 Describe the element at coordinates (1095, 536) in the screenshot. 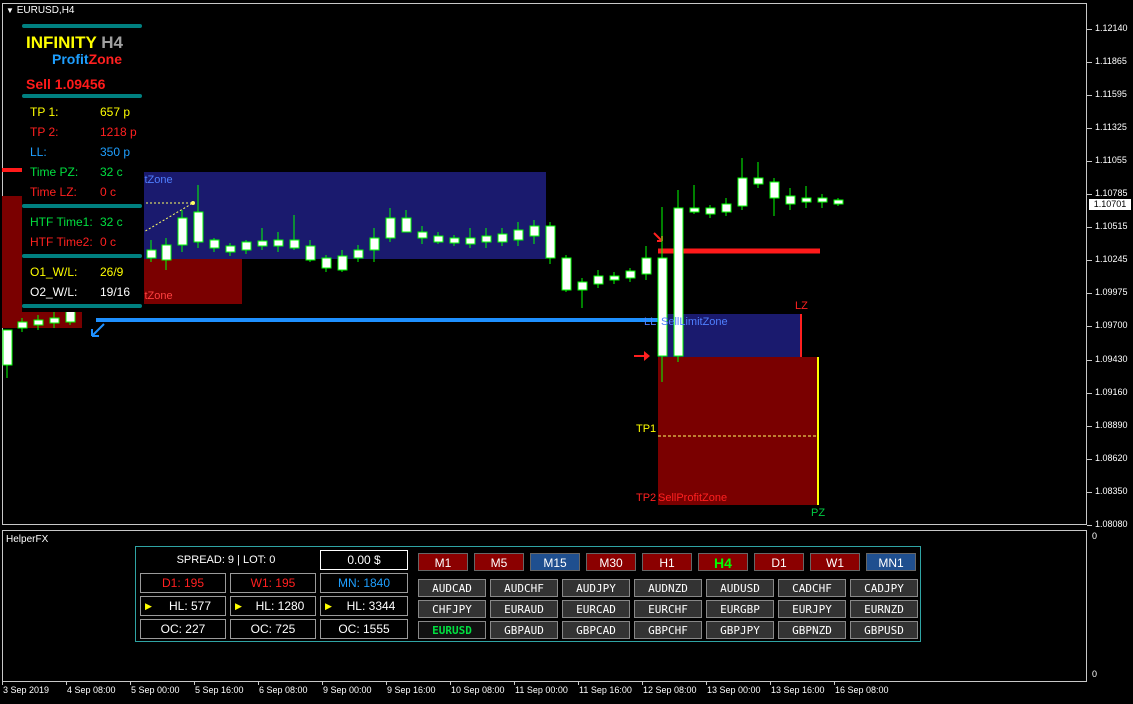

I see `subwindow-scale-top: 0` at that location.